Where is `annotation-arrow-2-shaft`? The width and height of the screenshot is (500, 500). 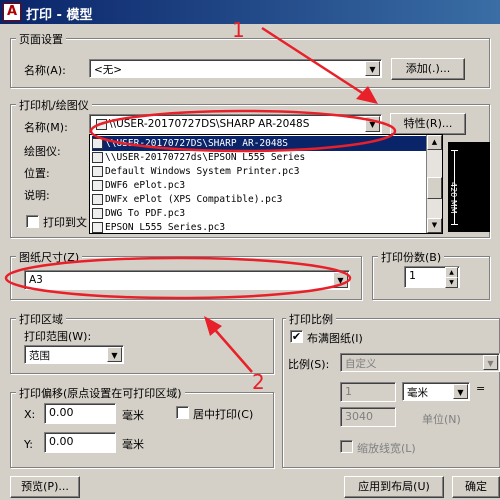
annotation-arrow-2-shaft is located at coordinates (231, 348).